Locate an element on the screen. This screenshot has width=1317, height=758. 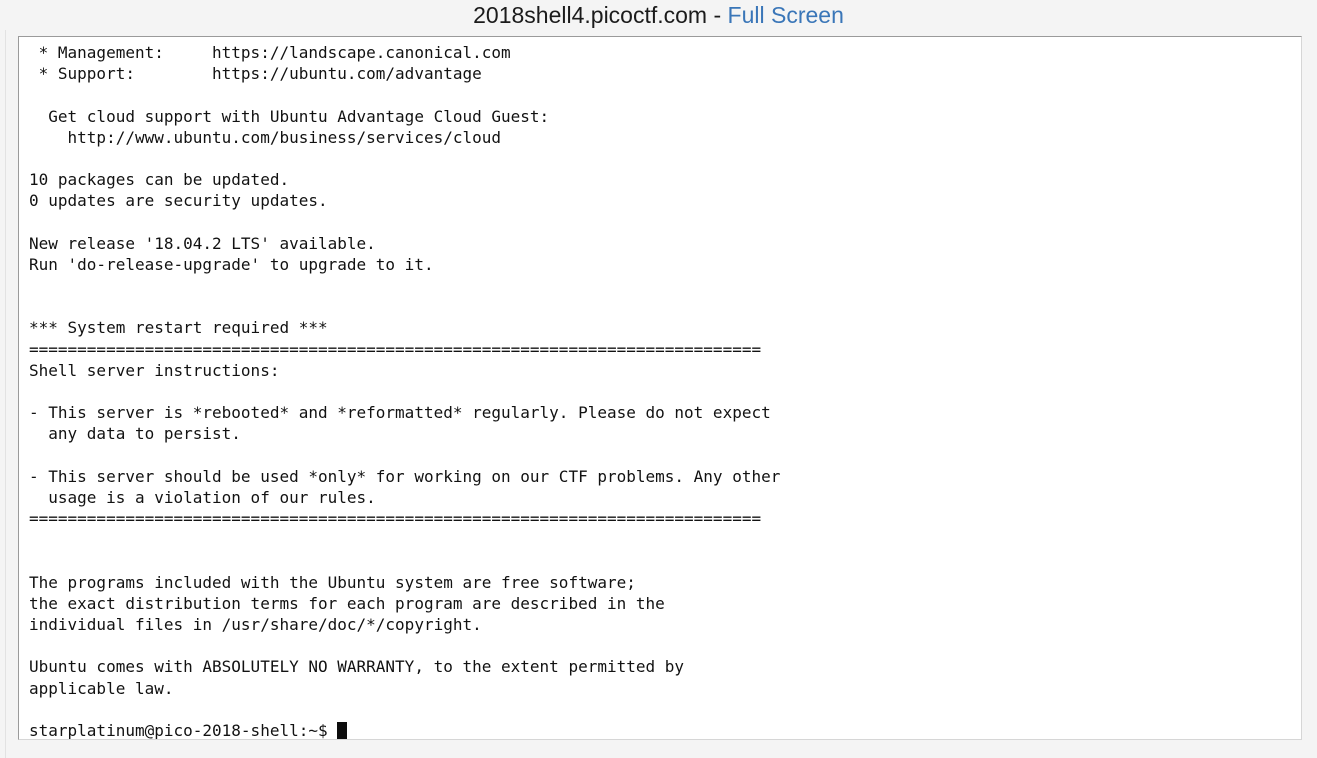
terminal-line: usage is a violation of our rules. is located at coordinates (202, 497).